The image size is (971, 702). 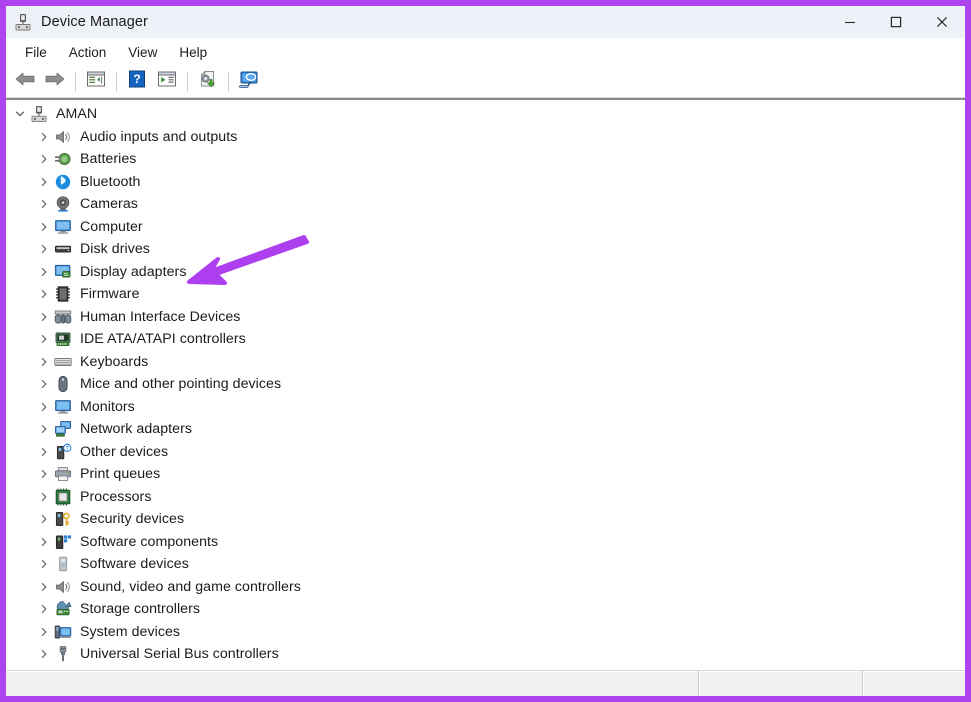 I want to click on back-arrow-icon, so click(x=25, y=81).